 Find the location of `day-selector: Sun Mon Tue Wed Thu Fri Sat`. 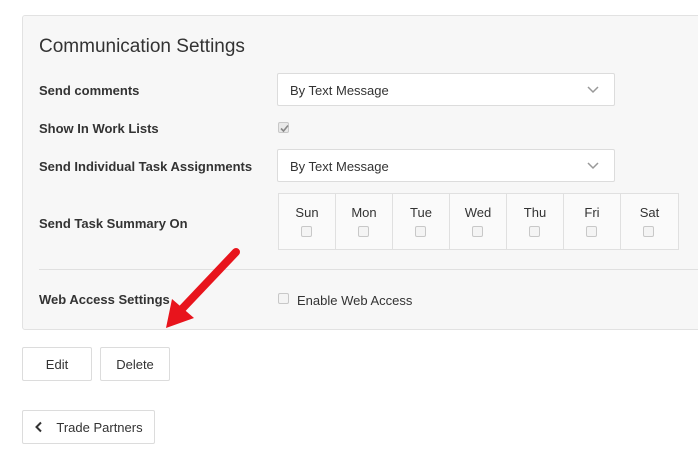

day-selector: Sun Mon Tue Wed Thu Fri Sat is located at coordinates (478, 221).